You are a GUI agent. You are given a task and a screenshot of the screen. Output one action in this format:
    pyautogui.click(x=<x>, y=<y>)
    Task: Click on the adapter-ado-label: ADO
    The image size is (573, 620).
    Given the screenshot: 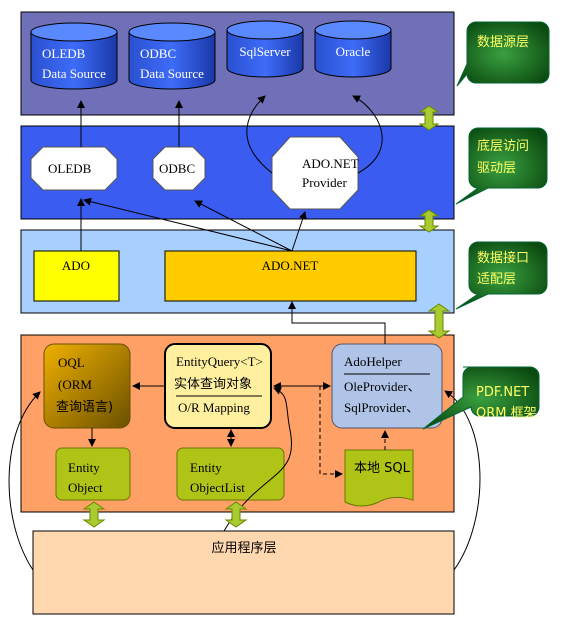 What is the action you would take?
    pyautogui.click(x=76, y=265)
    